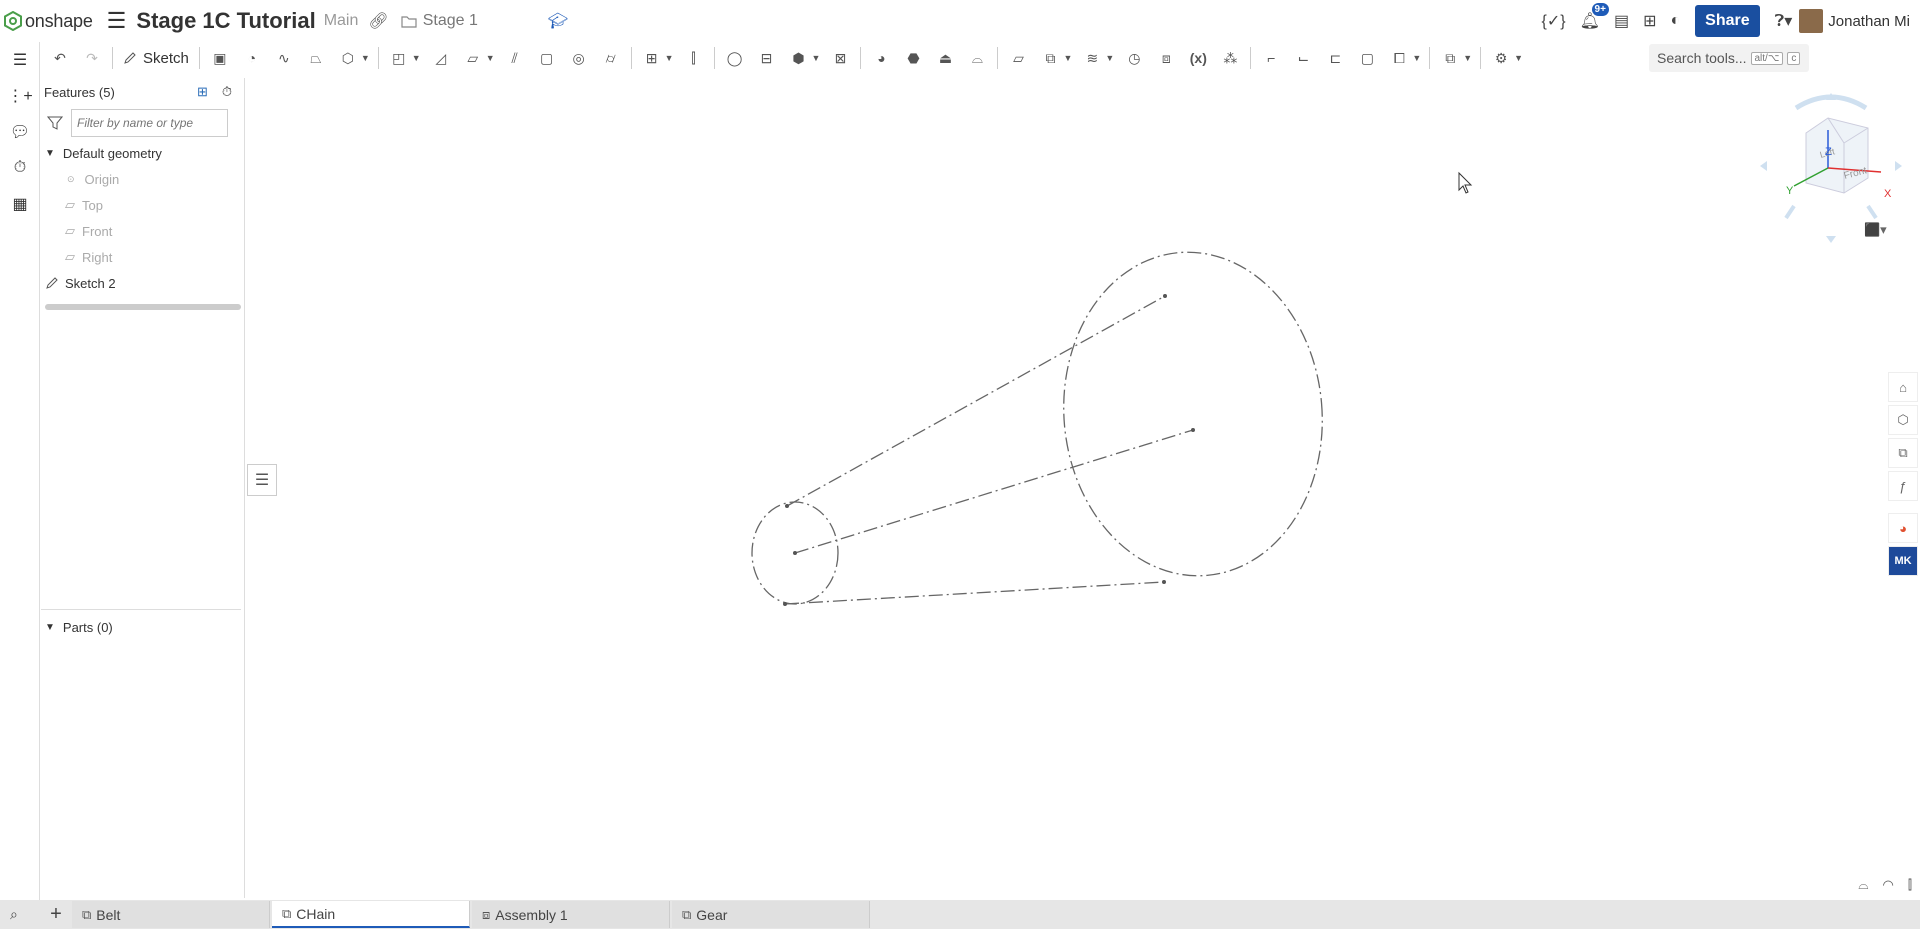  What do you see at coordinates (316, 58) in the screenshot?
I see `loft-icon: ⏢` at bounding box center [316, 58].